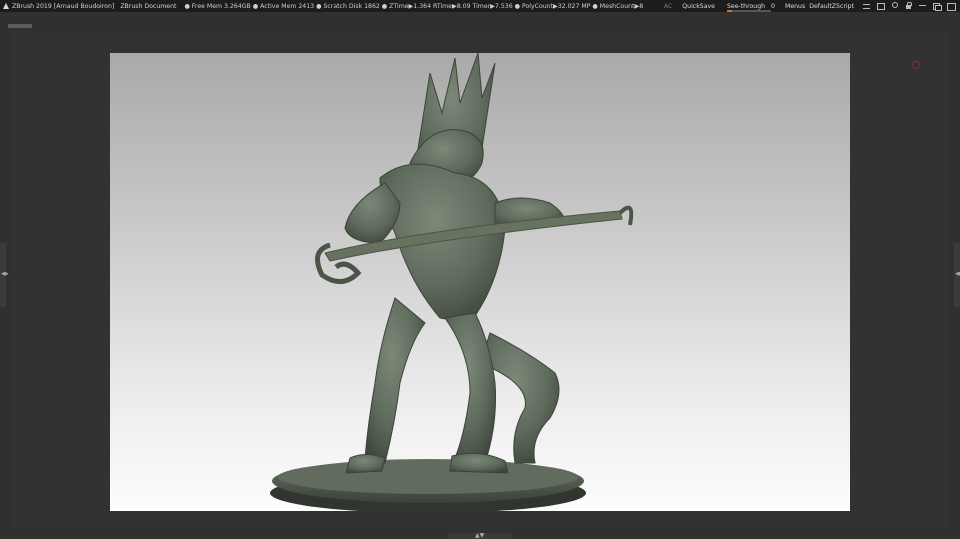 The height and width of the screenshot is (539, 960). What do you see at coordinates (908, 6) in the screenshot?
I see `lock-icon` at bounding box center [908, 6].